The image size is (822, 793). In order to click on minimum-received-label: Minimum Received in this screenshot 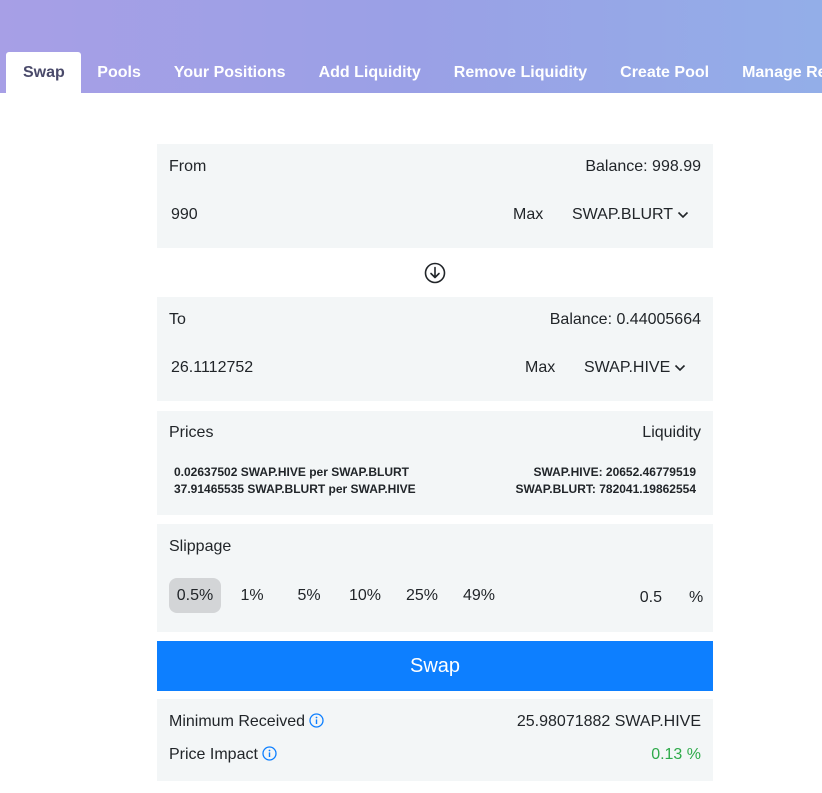, I will do `click(237, 721)`.